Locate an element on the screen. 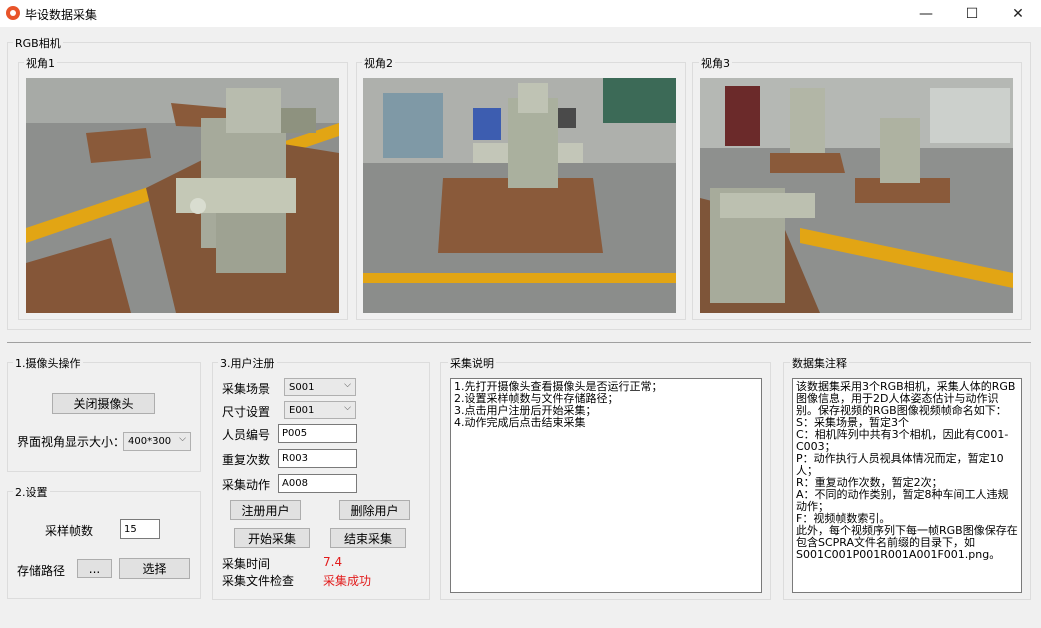 The width and height of the screenshot is (1041, 628). file-check-value: 采集成功 is located at coordinates (347, 581).